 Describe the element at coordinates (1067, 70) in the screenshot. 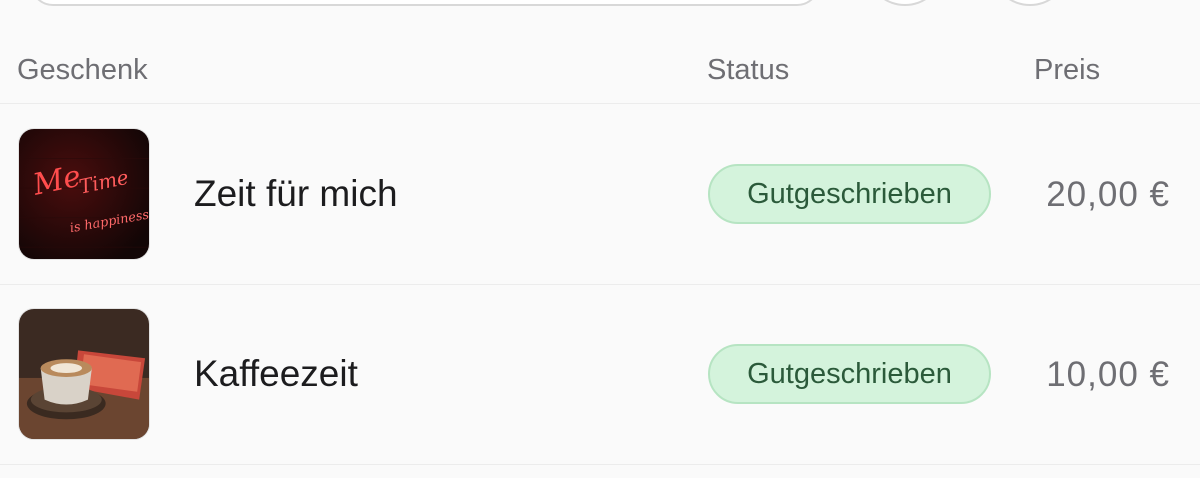

I see `header-price: Preis` at that location.